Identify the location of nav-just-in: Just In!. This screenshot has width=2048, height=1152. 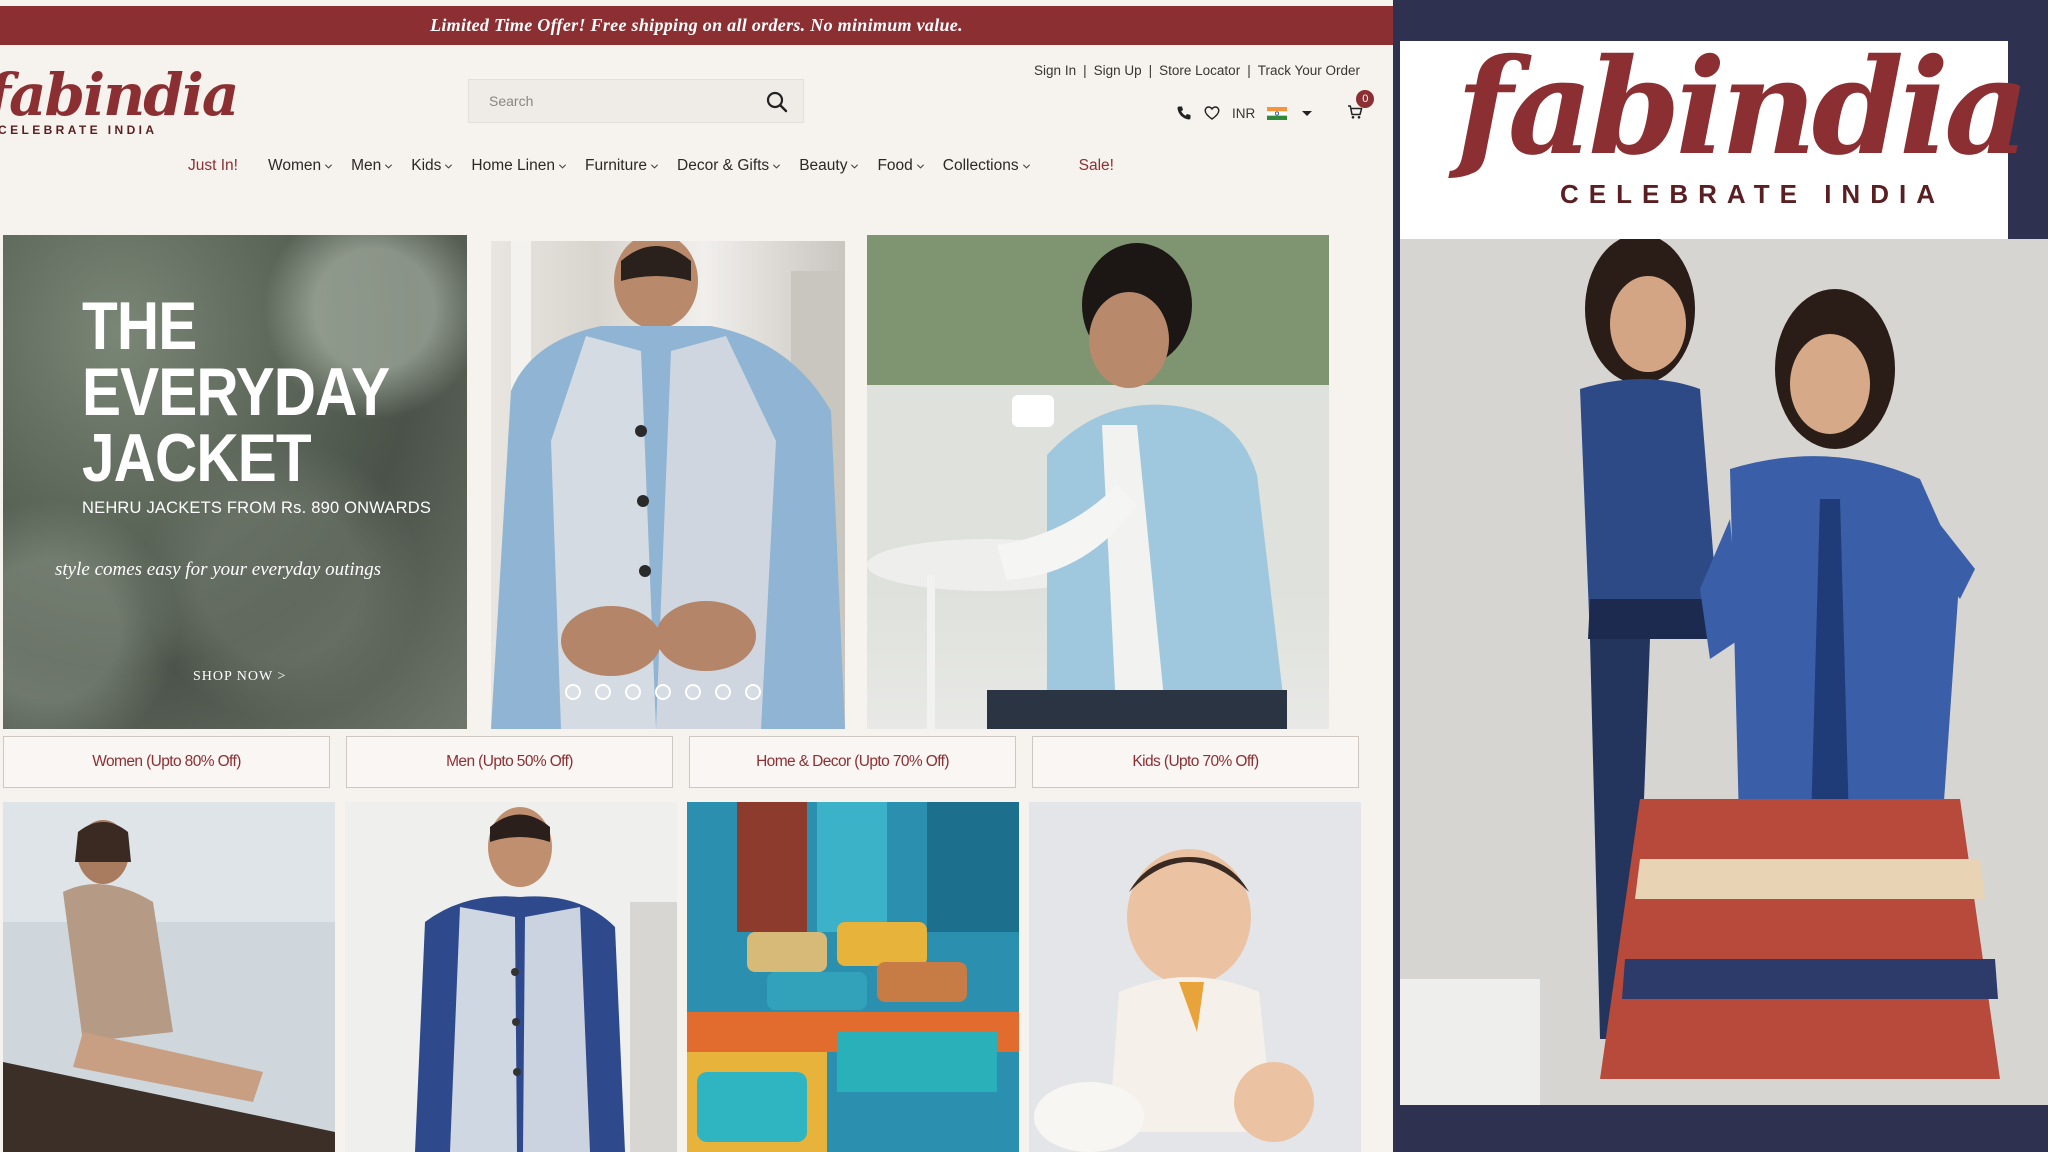
(213, 166).